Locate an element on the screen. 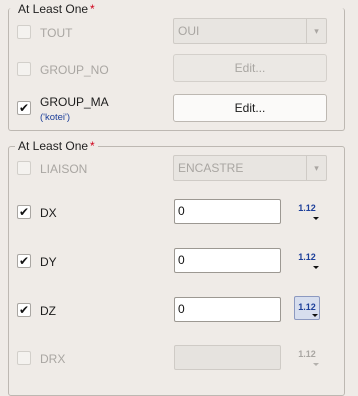 Image resolution: width=358 pixels, height=396 pixels. sublabel-group-ma: ('kotei') is located at coordinates (55, 117).